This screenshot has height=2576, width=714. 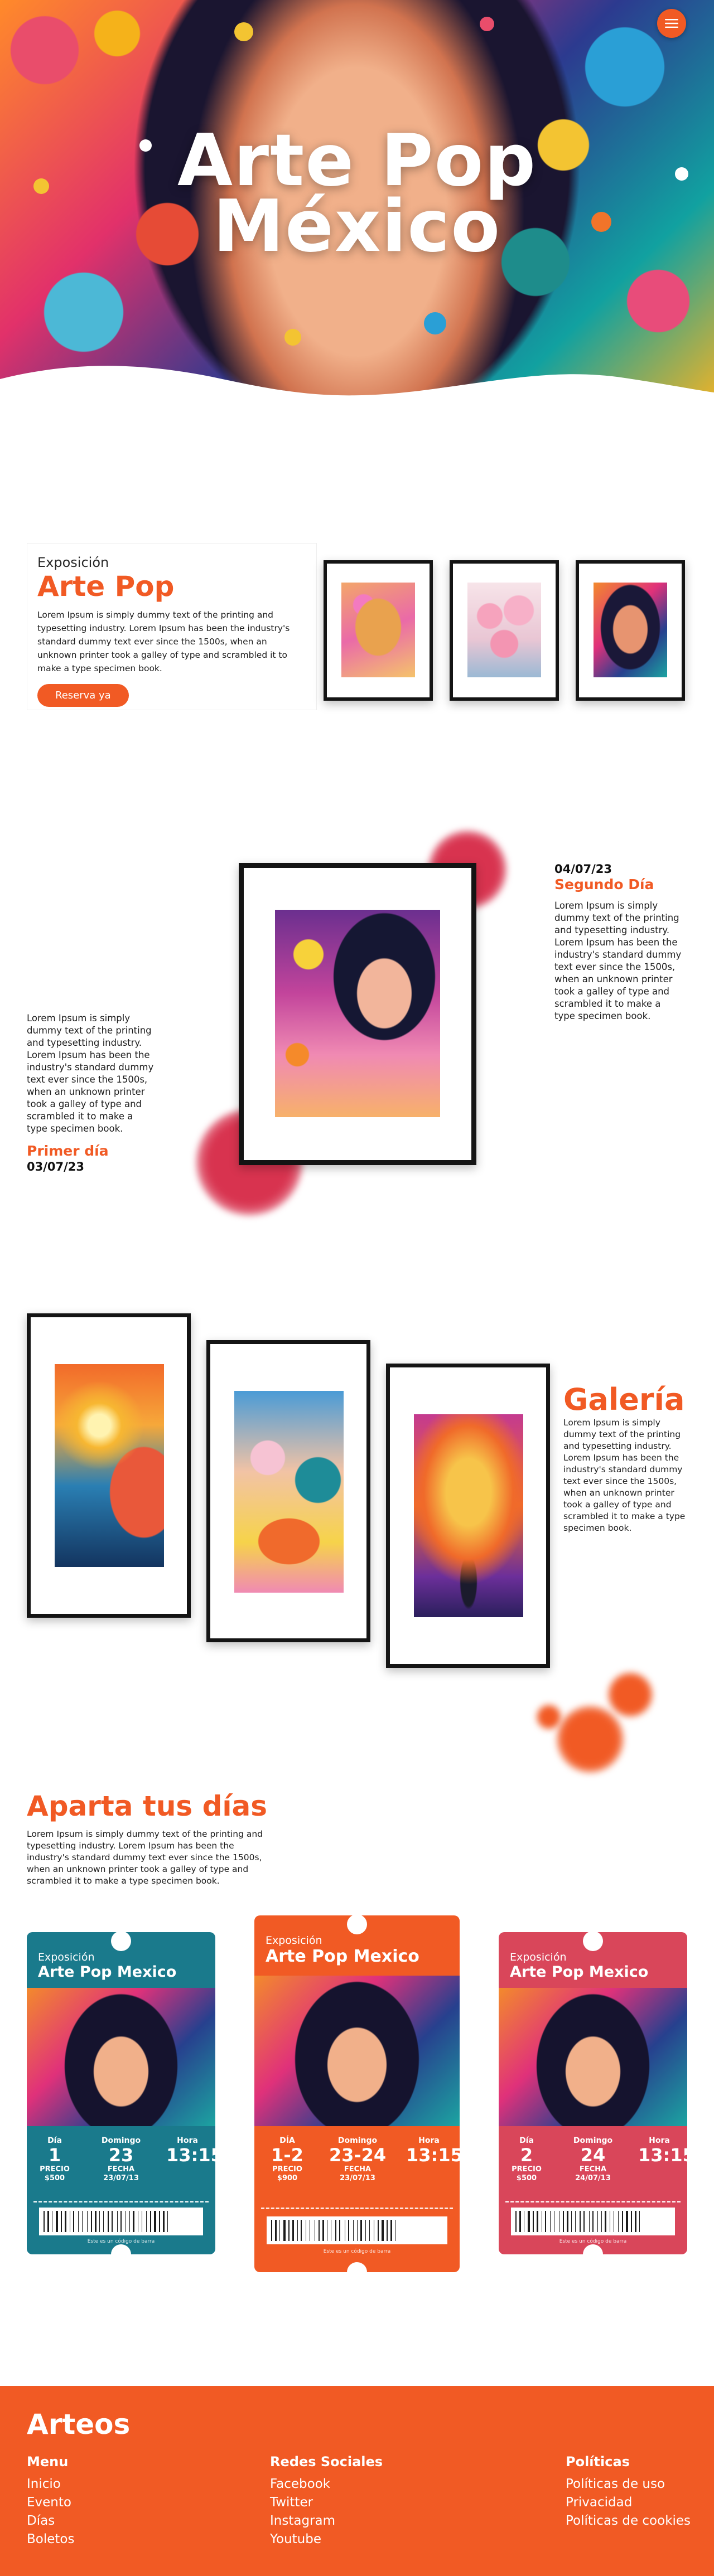 What do you see at coordinates (667, 2155) in the screenshot?
I see `ticket-time-value: 13:15` at bounding box center [667, 2155].